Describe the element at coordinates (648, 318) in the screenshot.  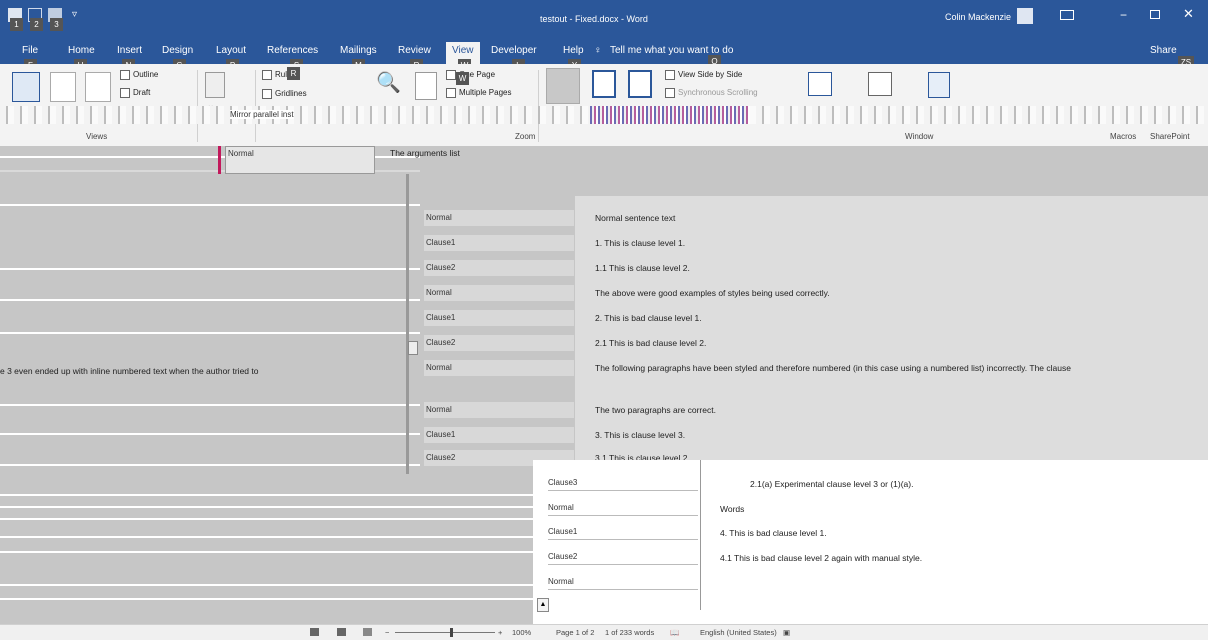
I see `paragraph: 2. This is bad clause level 1.` at that location.